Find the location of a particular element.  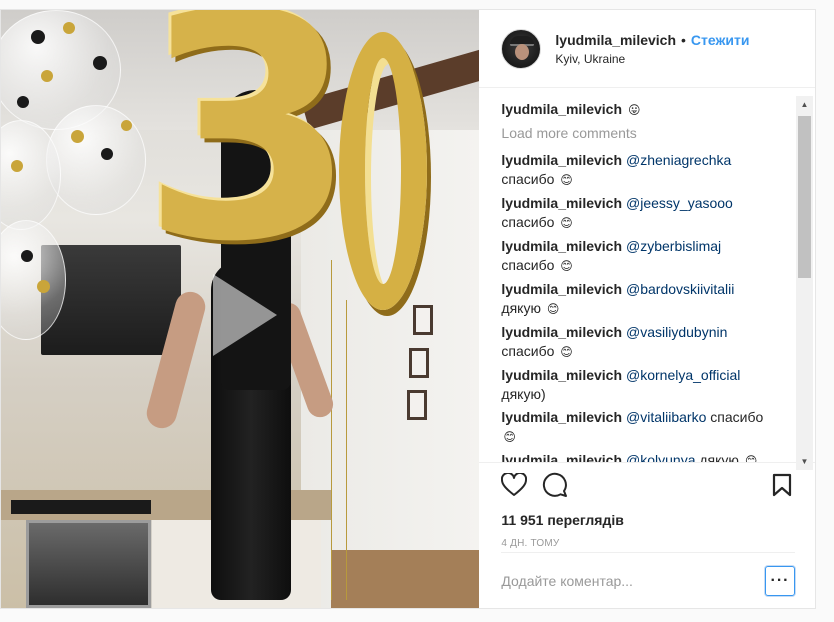

action-bar is located at coordinates (647, 484).